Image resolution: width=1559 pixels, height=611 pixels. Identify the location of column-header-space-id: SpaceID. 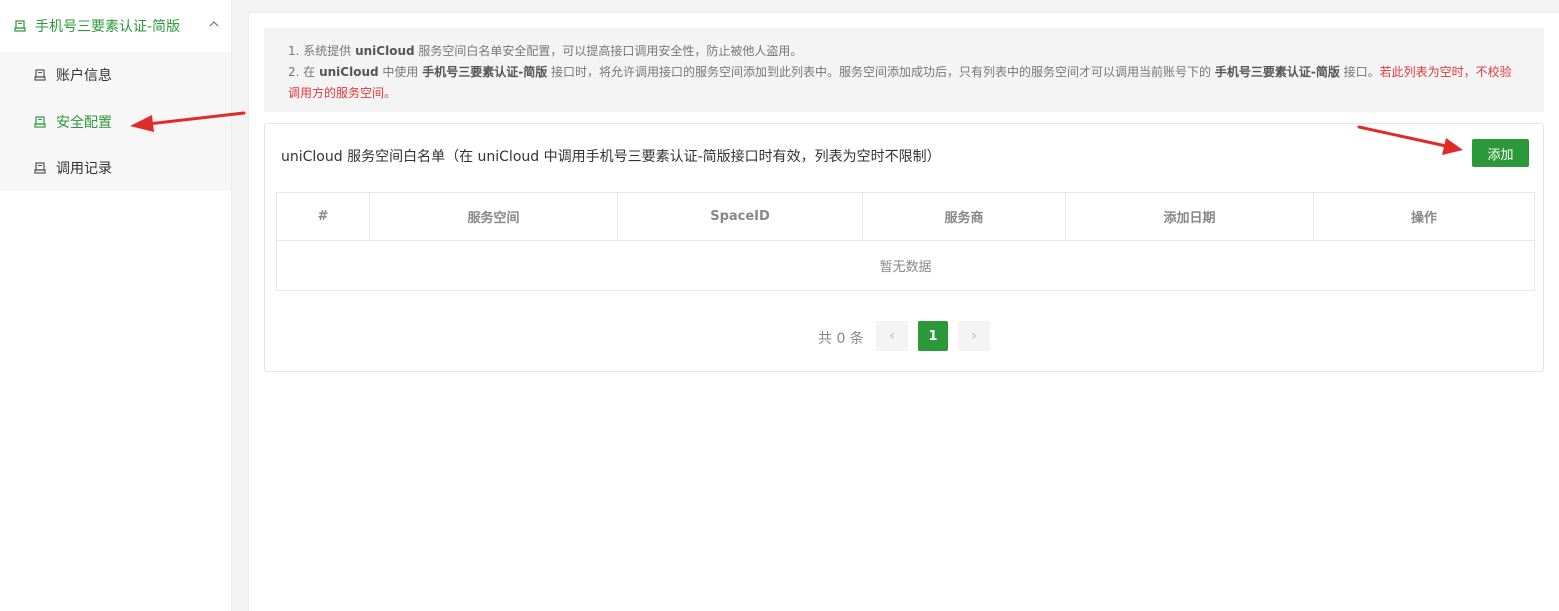
(740, 216).